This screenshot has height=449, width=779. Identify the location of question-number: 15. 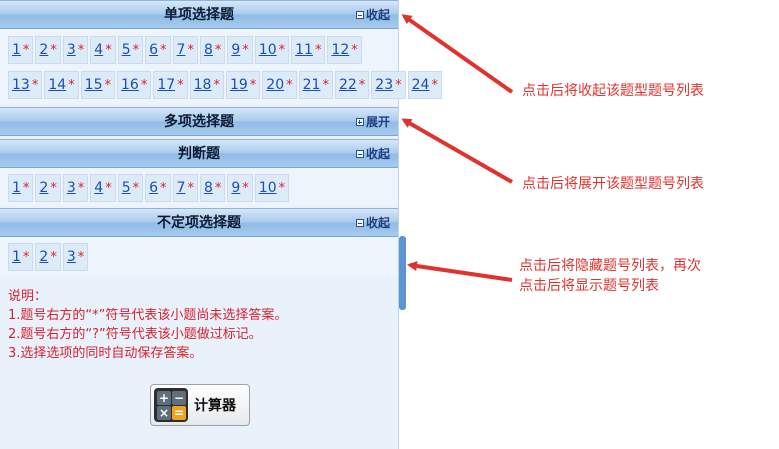
(93, 85).